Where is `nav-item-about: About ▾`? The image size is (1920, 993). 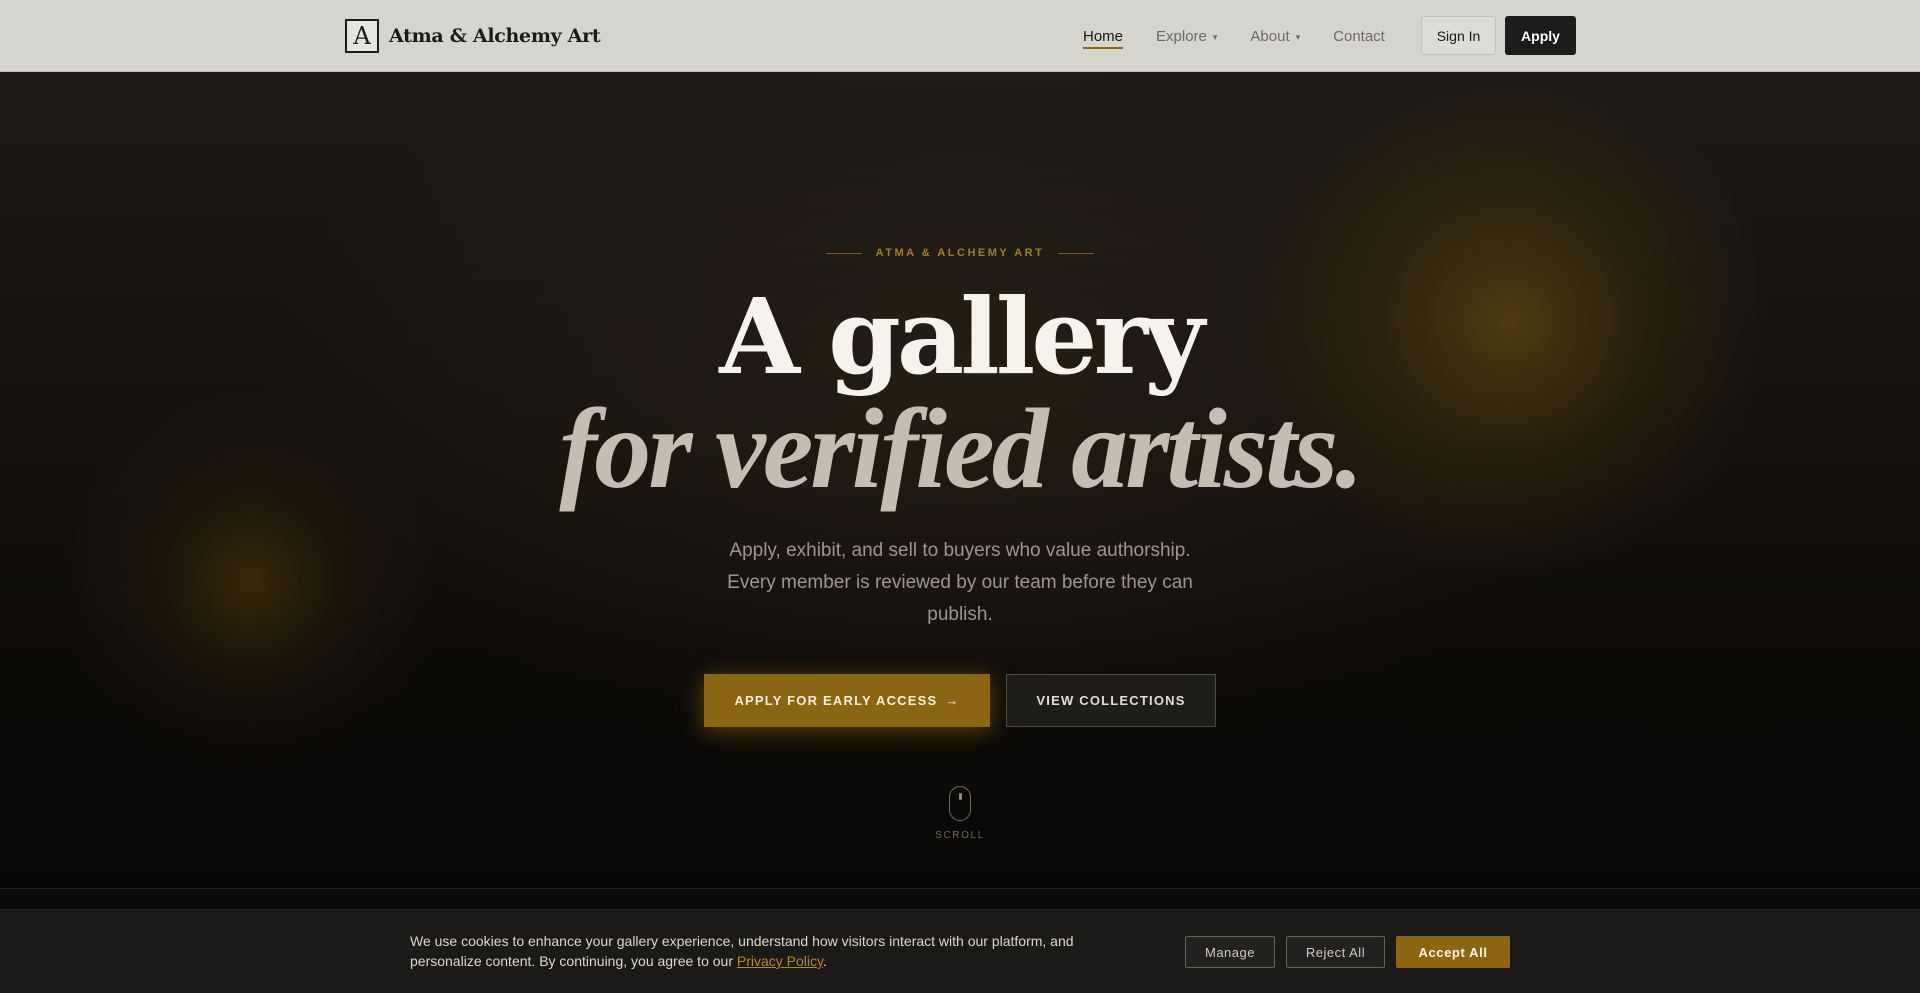
nav-item-about: About ▾ is located at coordinates (1275, 36).